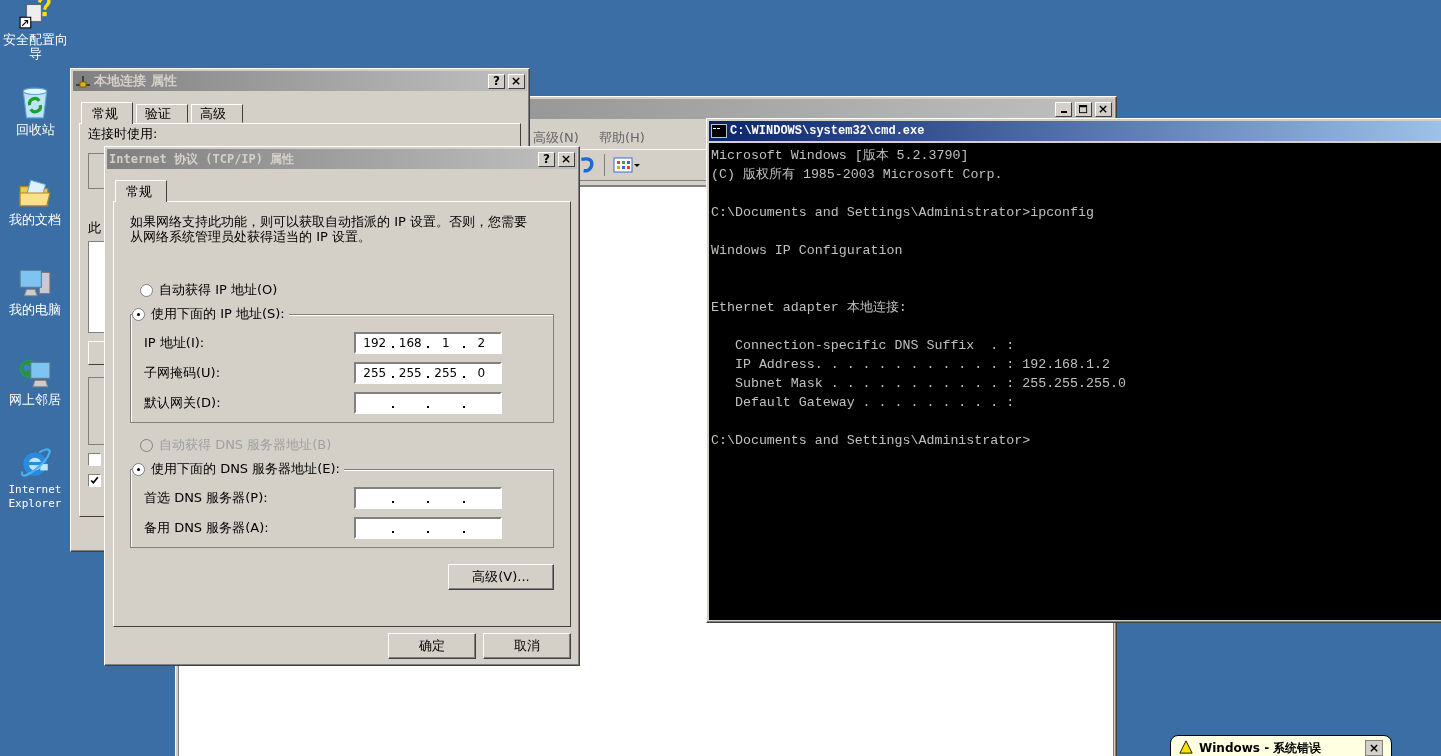  What do you see at coordinates (202, 159) in the screenshot?
I see `window-title: Internet 协议 (TCP/IP) 属性` at bounding box center [202, 159].